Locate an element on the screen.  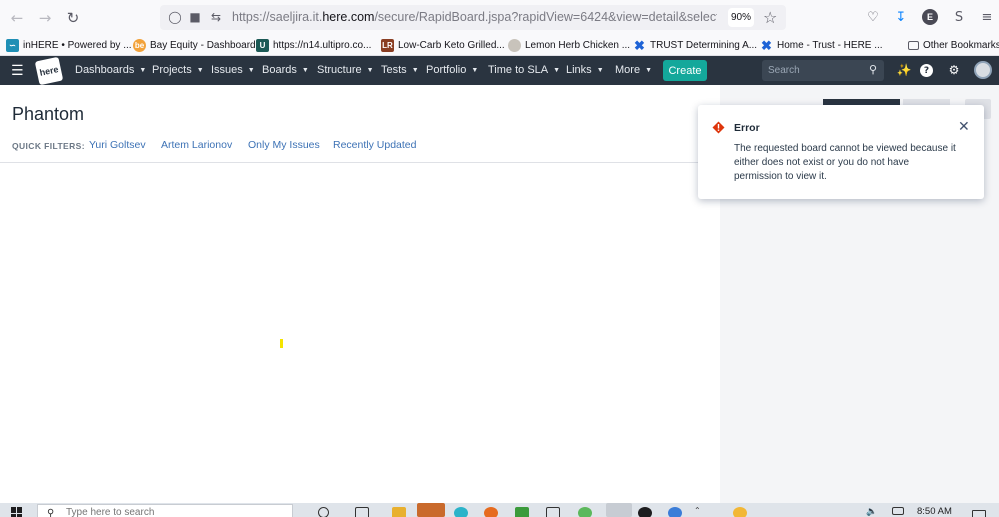
search-input is located at coordinates (815, 70).